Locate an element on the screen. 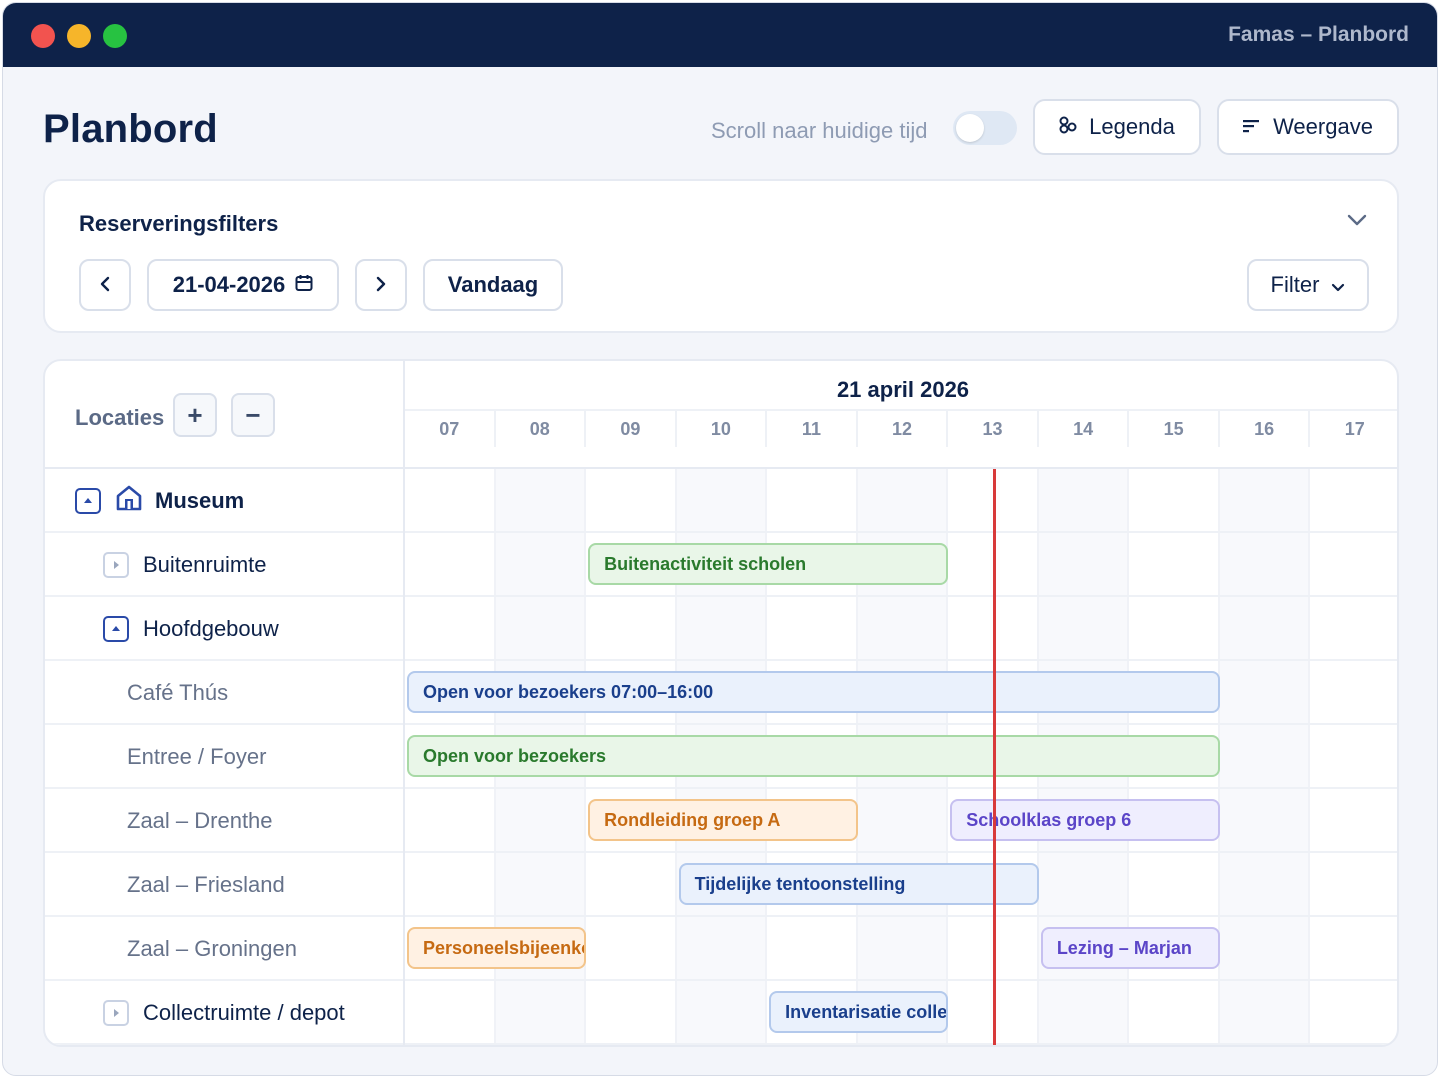 This screenshot has width=1440, height=1078. location-label: Museum is located at coordinates (225, 501).